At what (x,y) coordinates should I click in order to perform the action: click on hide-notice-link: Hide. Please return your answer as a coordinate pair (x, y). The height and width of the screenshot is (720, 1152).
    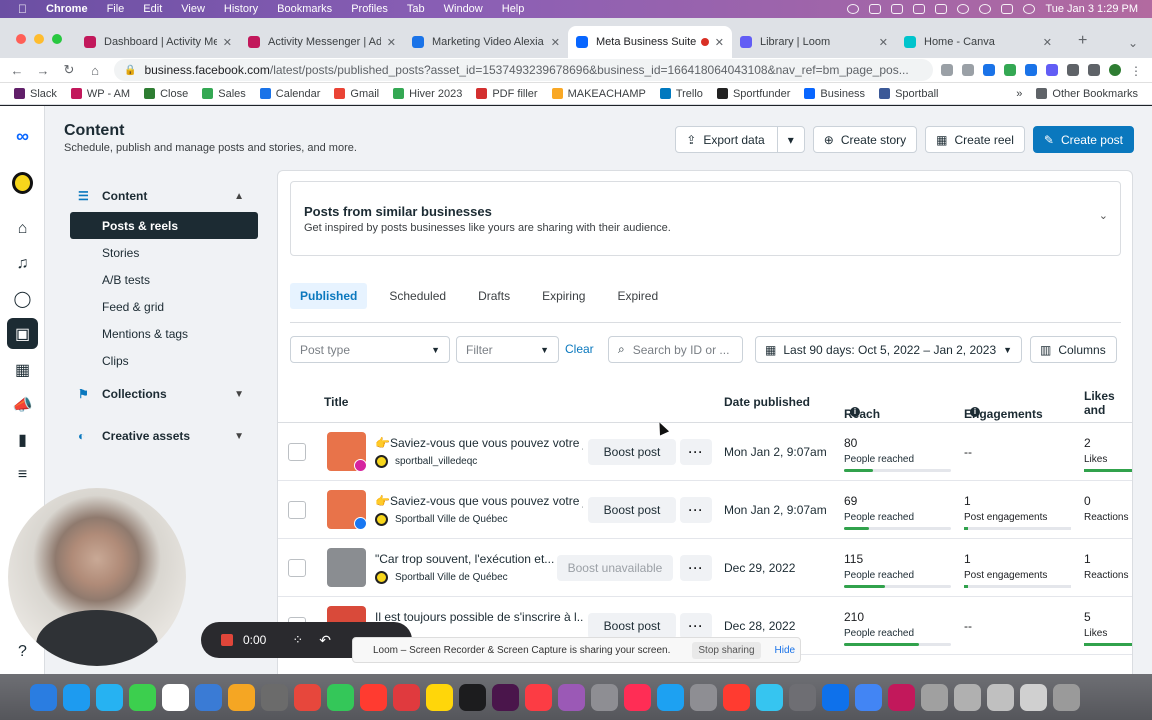
    Looking at the image, I should click on (785, 650).